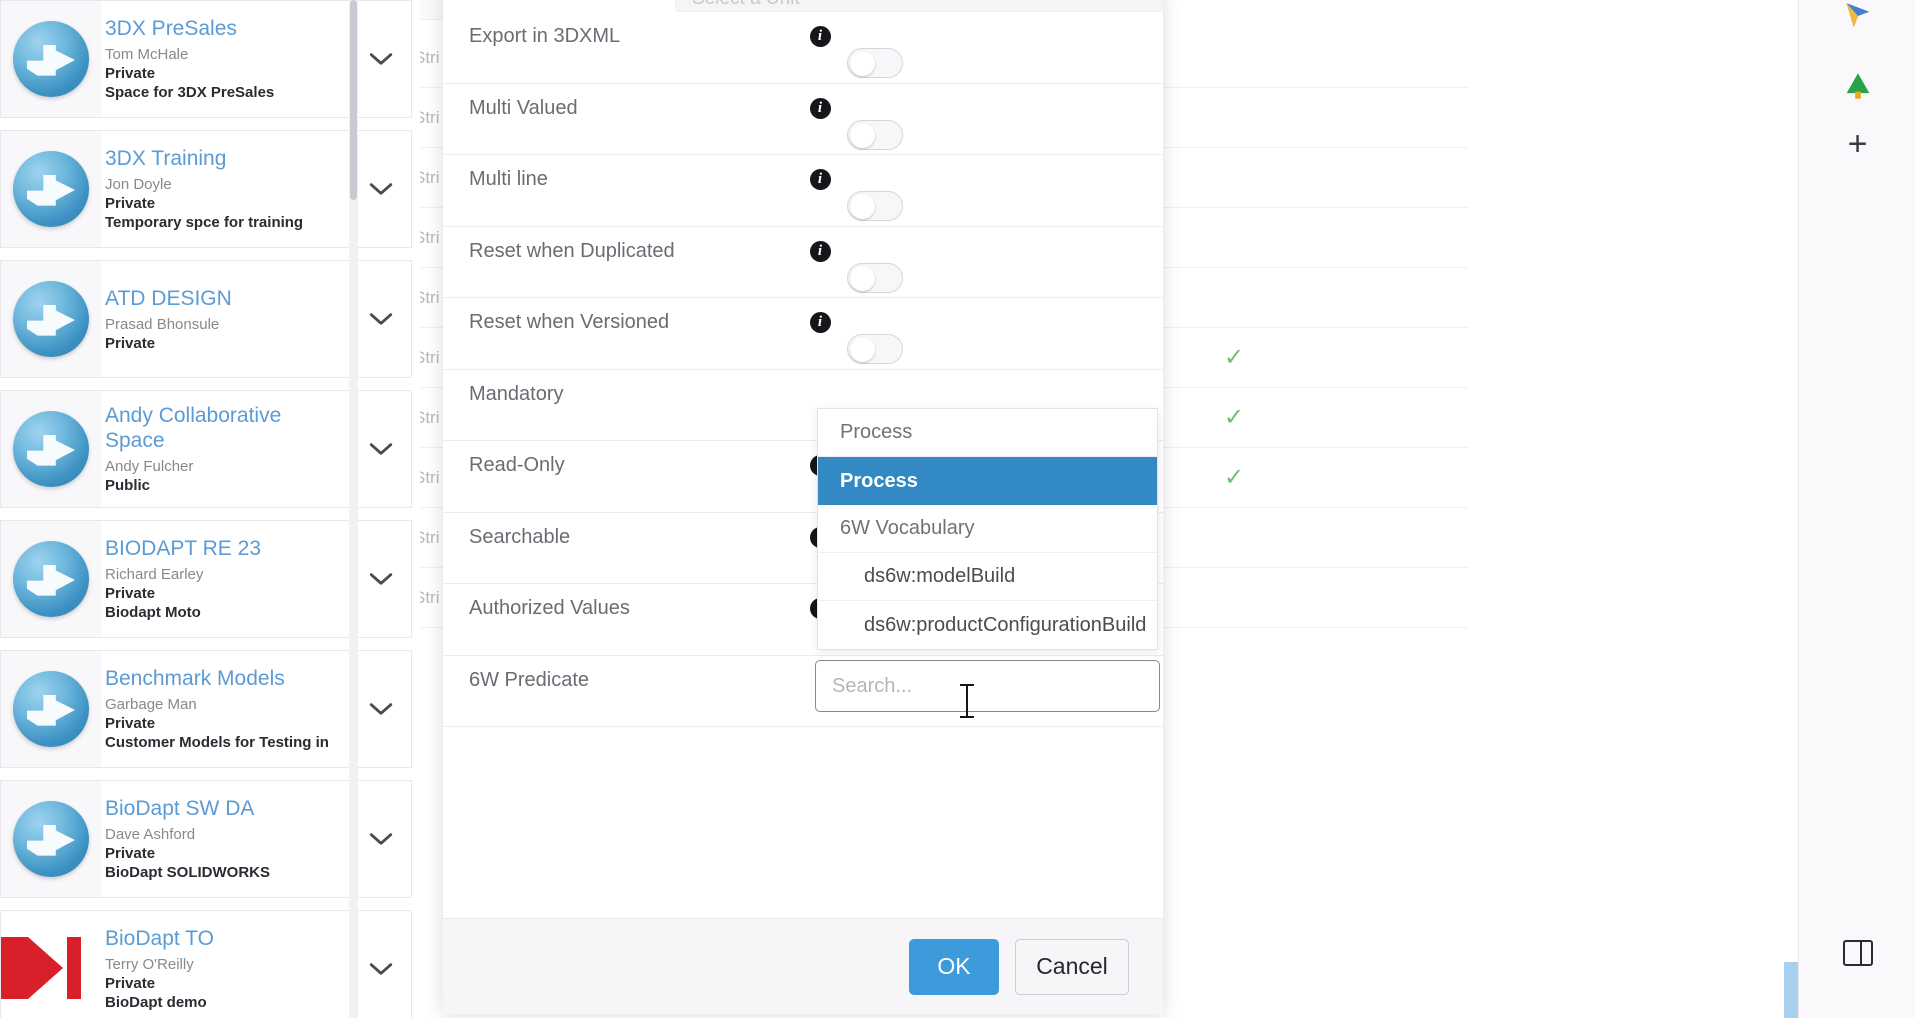 This screenshot has width=1915, height=1018. I want to click on property-label: Multi line, so click(508, 179).